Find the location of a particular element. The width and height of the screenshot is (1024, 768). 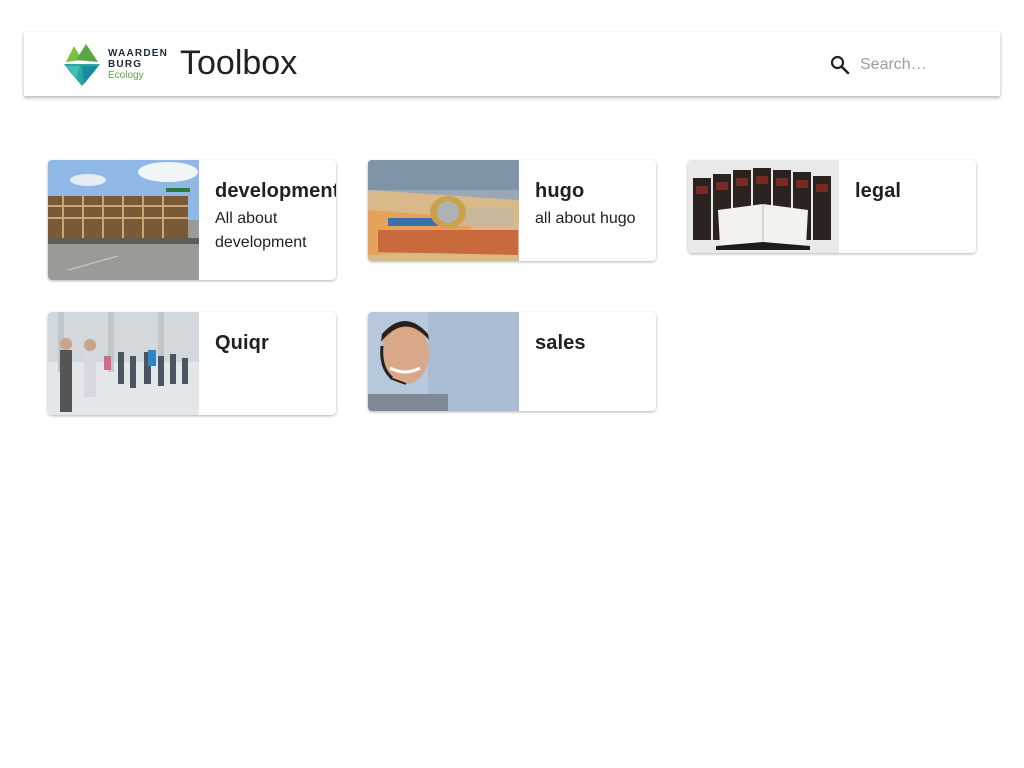

page-title: Toolbox is located at coordinates (239, 63).